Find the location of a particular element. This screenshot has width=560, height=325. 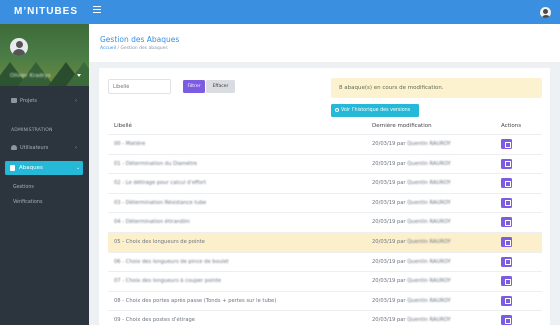

breadcrumb: Accueil / Gestion des abaques is located at coordinates (134, 48).